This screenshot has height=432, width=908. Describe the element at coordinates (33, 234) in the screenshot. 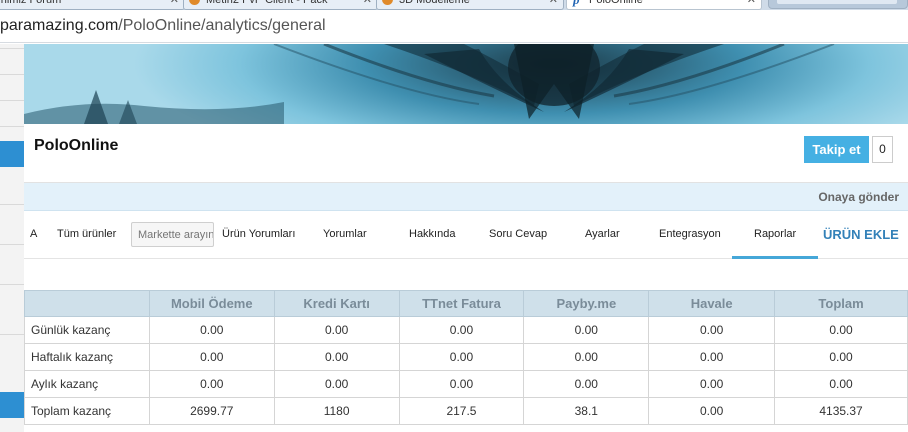

I see `nav-item-a: A` at that location.